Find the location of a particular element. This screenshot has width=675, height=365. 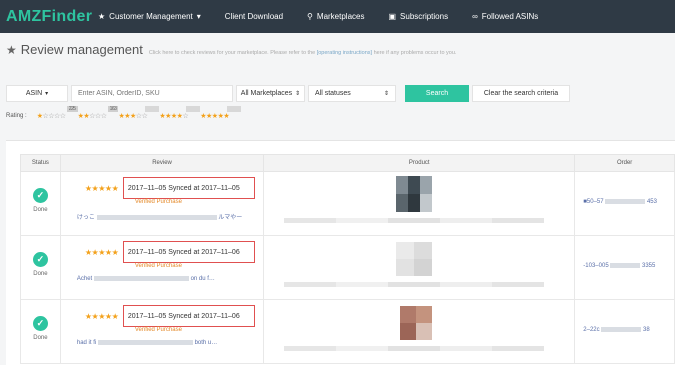

order-start: -103–005 is located at coordinates (596, 266).